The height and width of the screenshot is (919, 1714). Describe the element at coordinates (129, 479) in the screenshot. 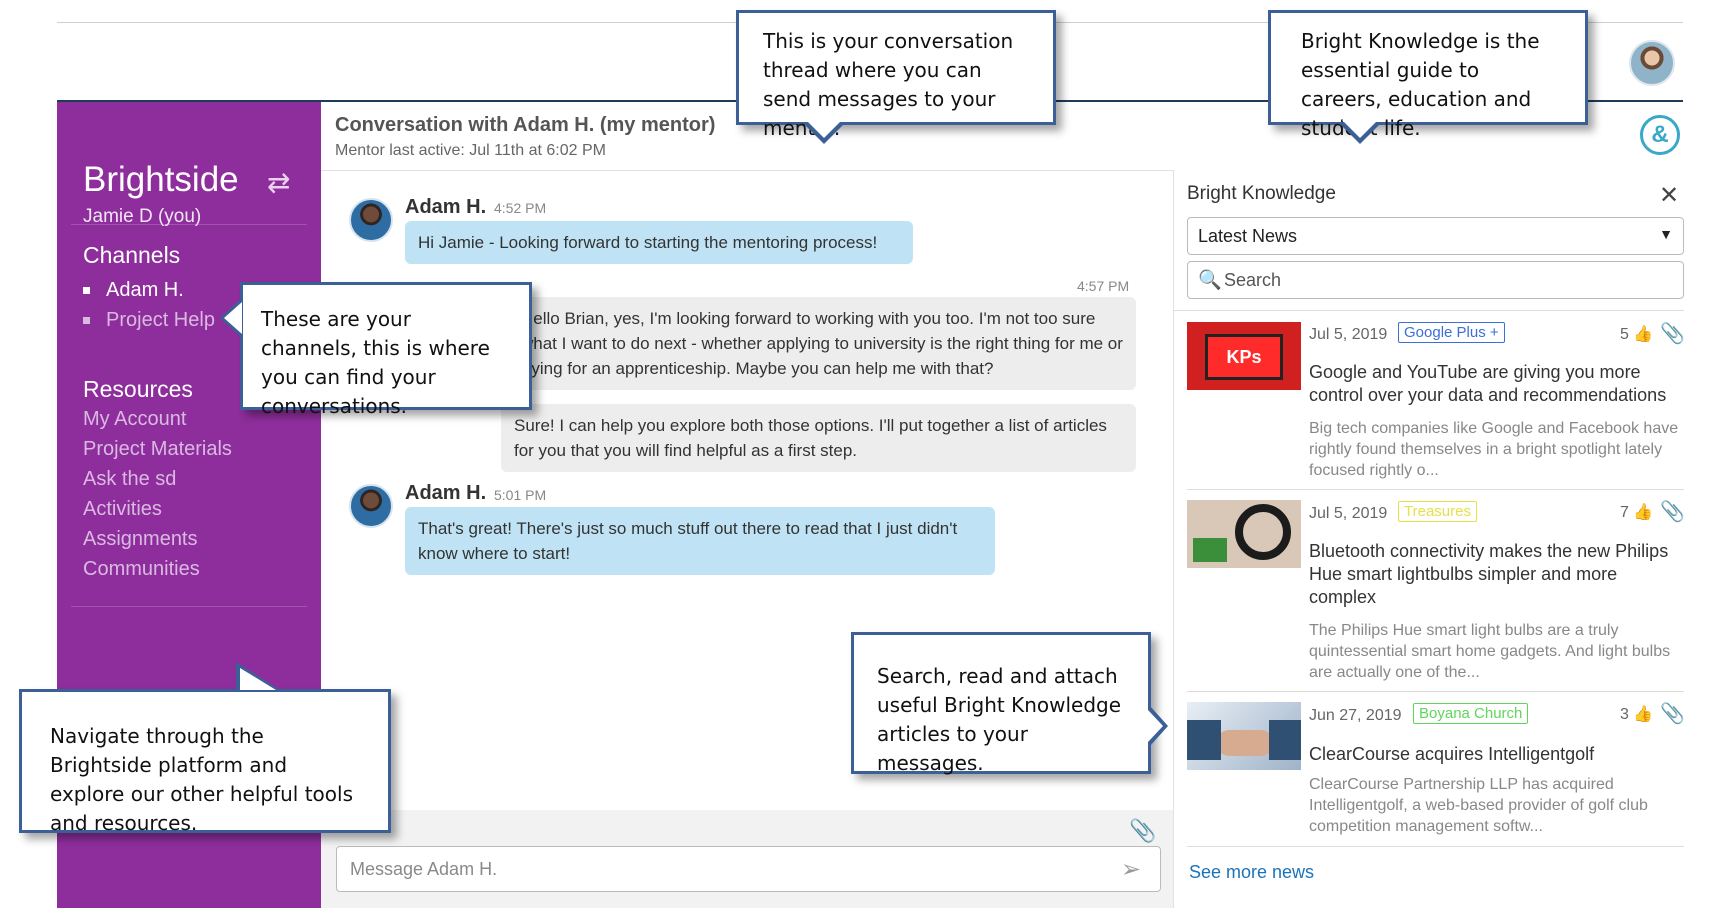

I see `sidebar-item-ask-the-sd: Ask the sd` at that location.